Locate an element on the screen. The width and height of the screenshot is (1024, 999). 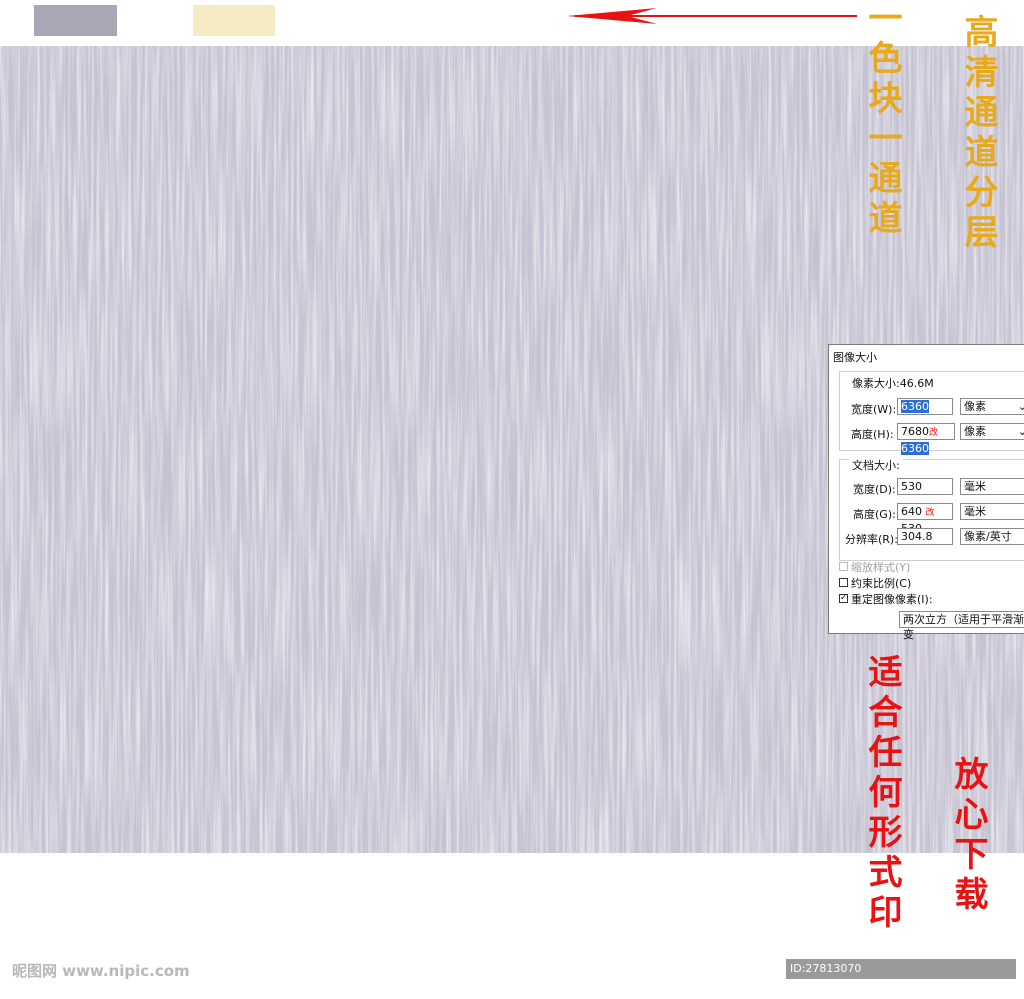
height-input: 7680改6360 is located at coordinates (926, 439).